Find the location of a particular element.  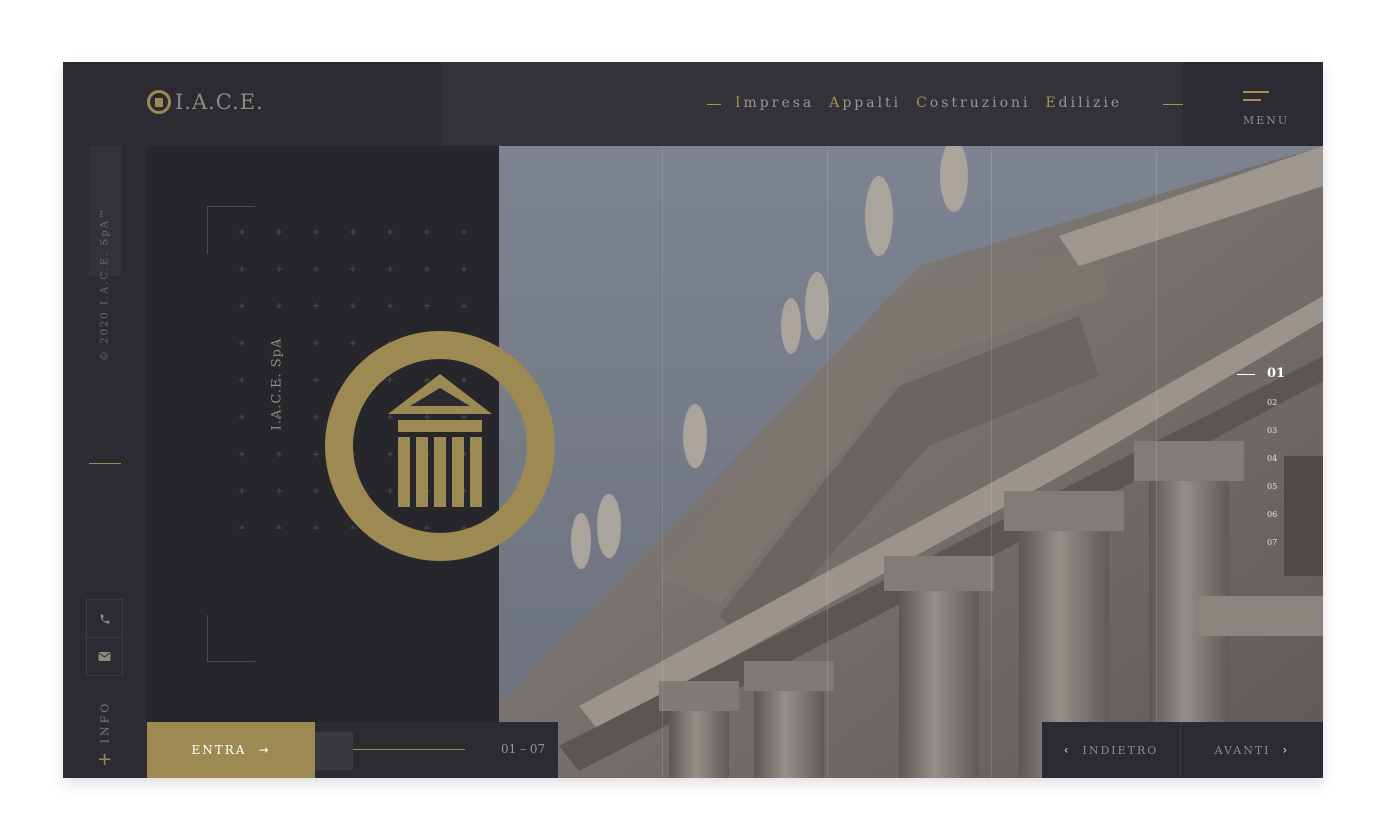

slide-item-04: 04 is located at coordinates (1272, 458).